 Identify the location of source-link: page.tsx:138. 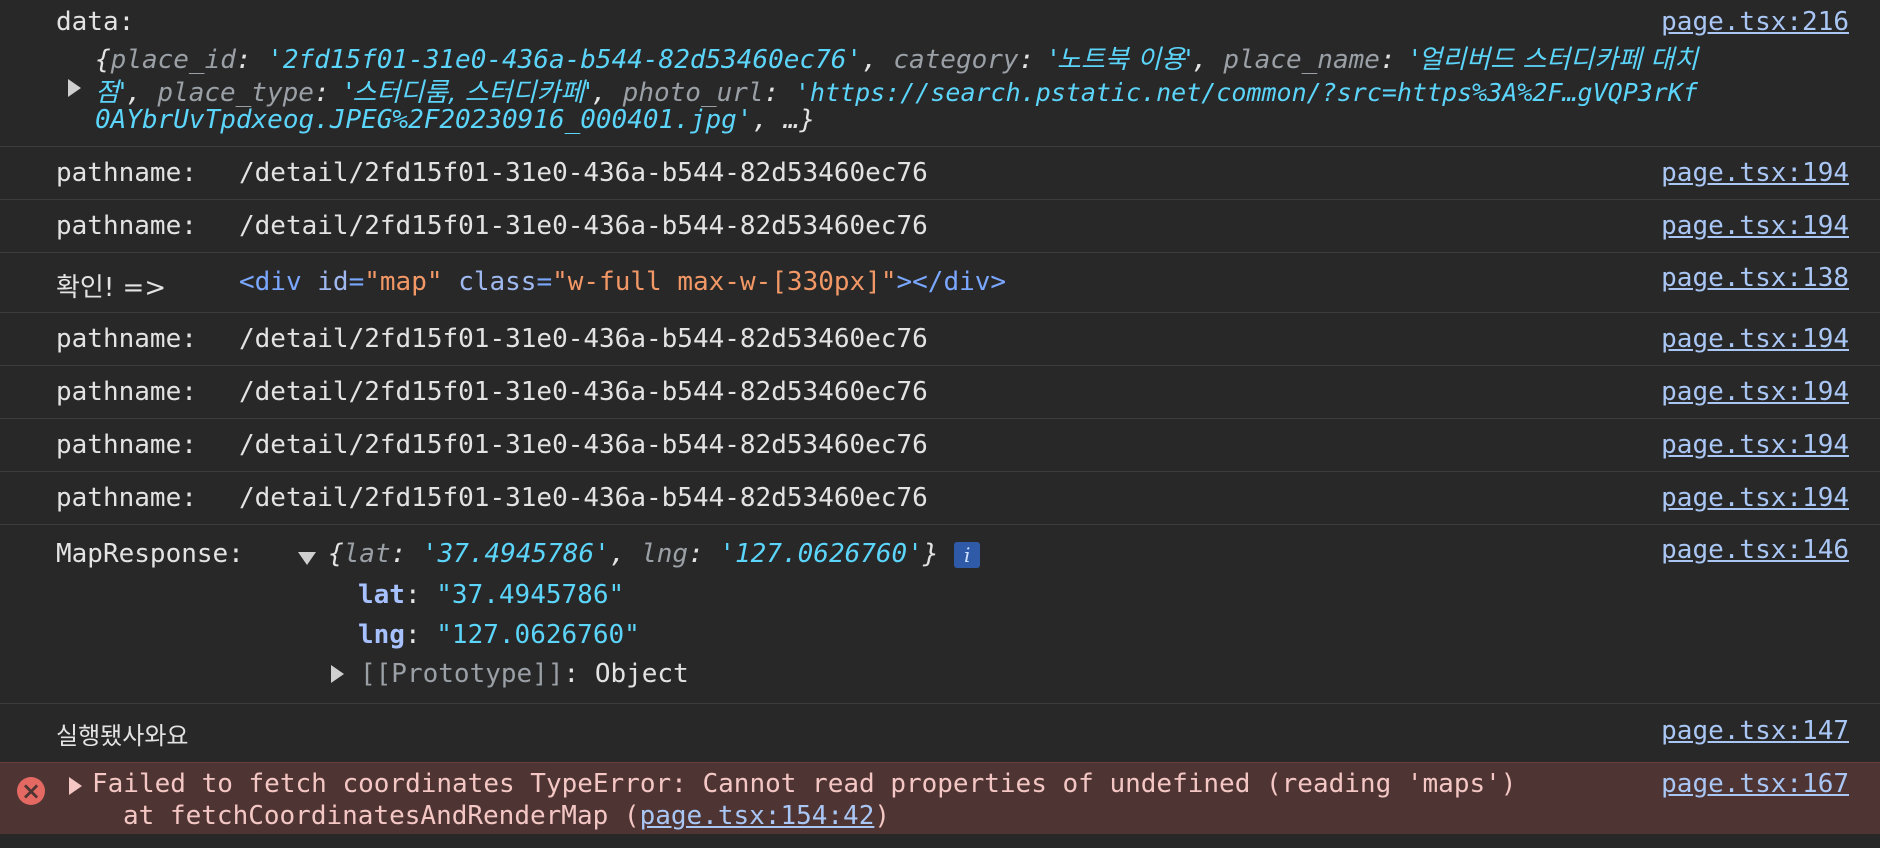
(1755, 278).